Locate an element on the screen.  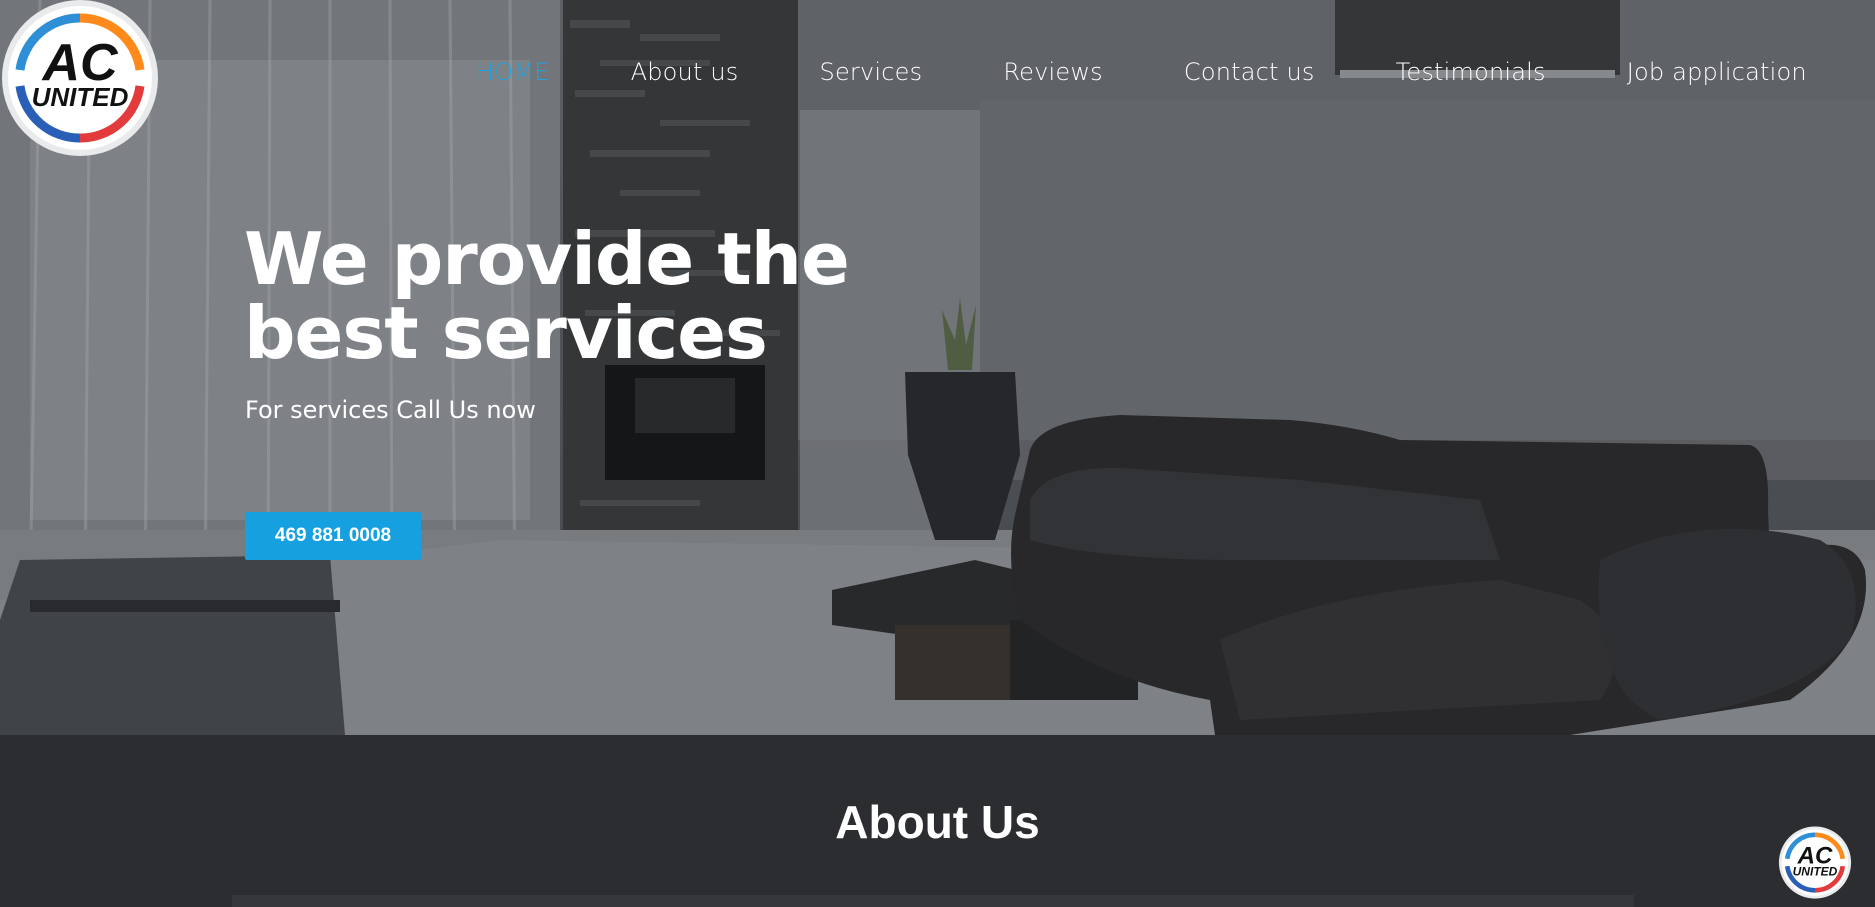
nav-services: Services is located at coordinates (871, 72).